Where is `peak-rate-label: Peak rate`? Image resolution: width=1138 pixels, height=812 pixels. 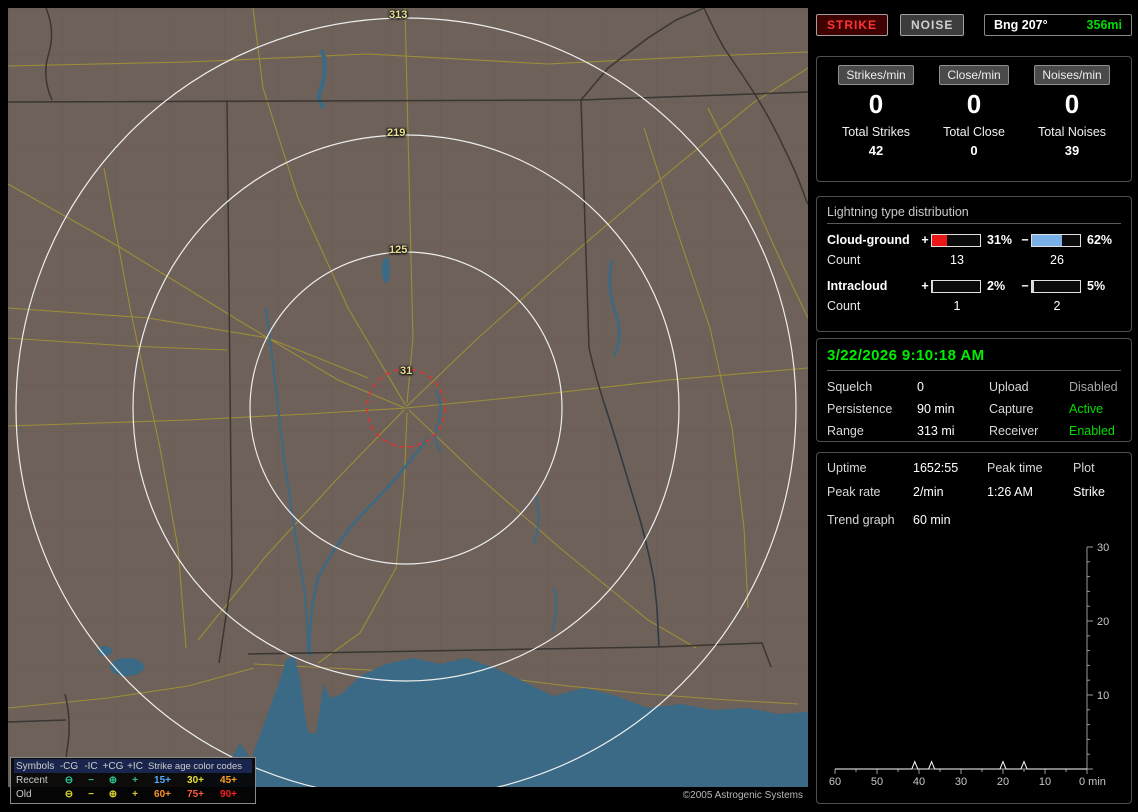
peak-rate-label: Peak rate is located at coordinates (854, 492).